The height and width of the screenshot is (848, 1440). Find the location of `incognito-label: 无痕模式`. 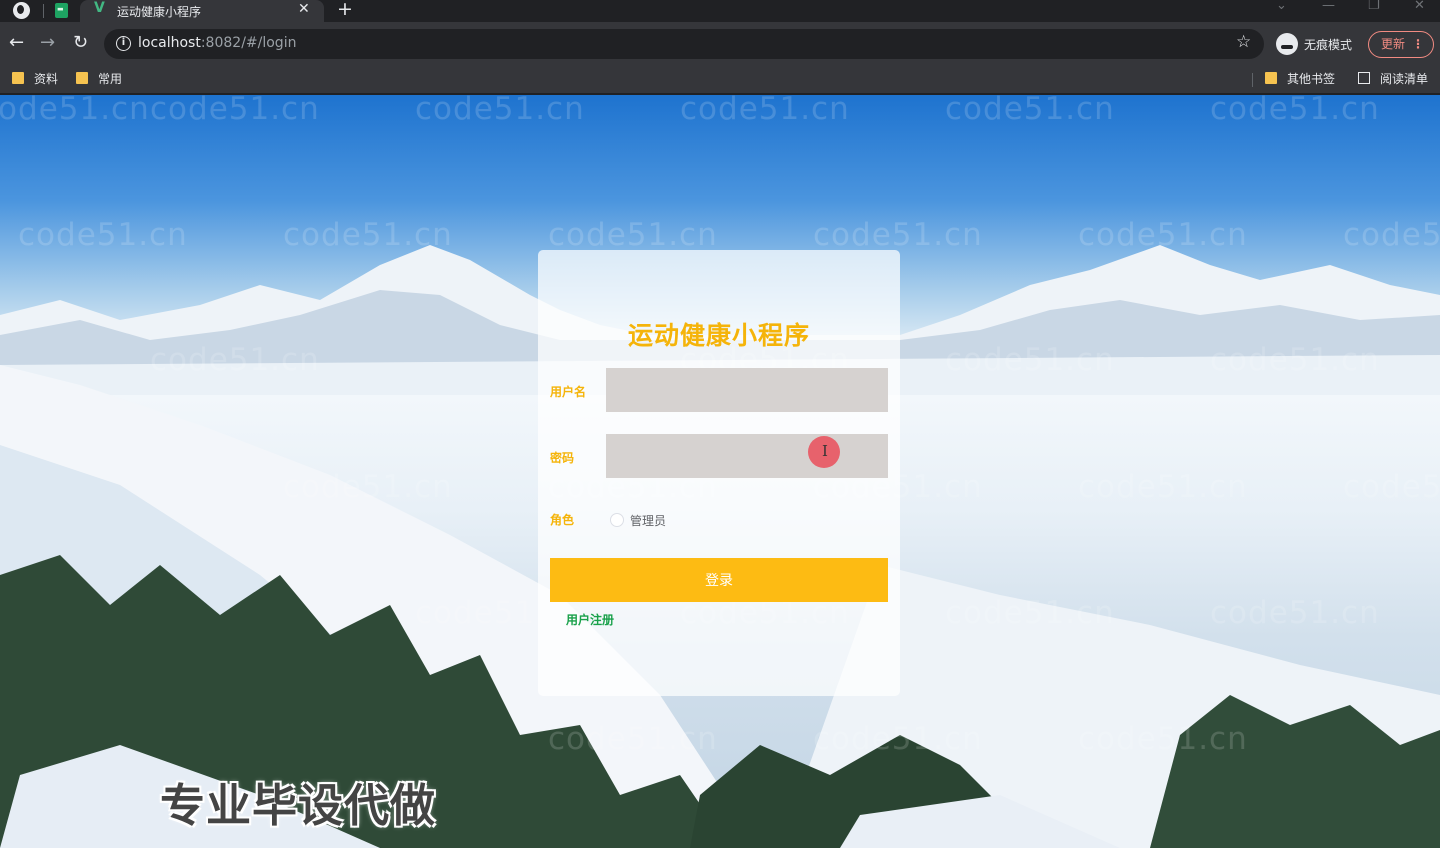

incognito-label: 无痕模式 is located at coordinates (1328, 44).